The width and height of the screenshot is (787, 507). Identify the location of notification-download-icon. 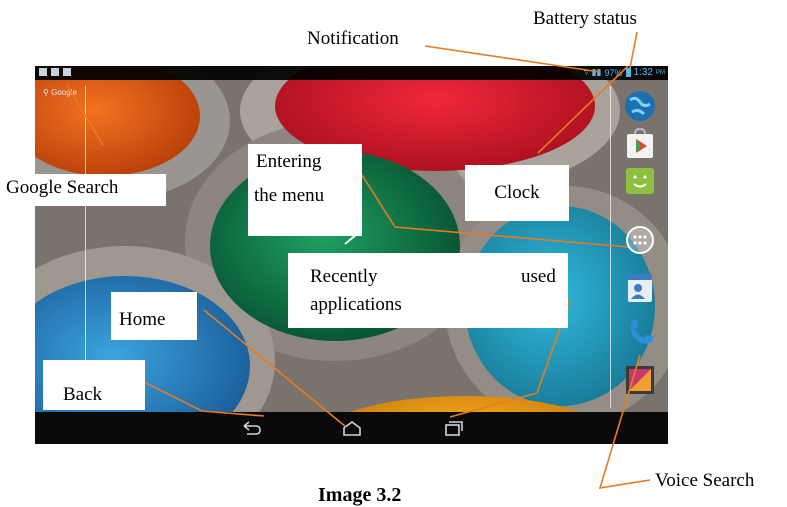
(67, 72).